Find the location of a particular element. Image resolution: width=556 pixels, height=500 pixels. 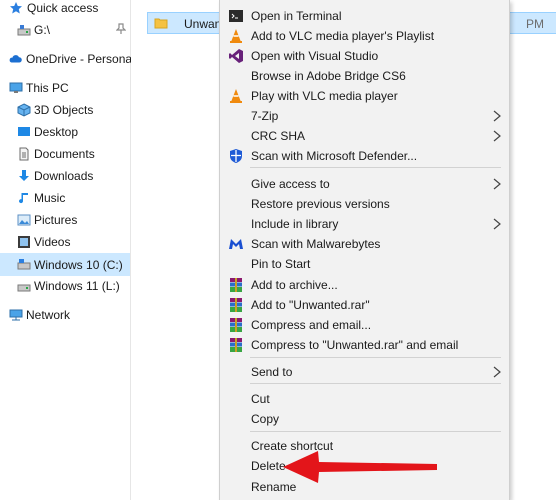

arrow-shape is located at coordinates (360, 467).